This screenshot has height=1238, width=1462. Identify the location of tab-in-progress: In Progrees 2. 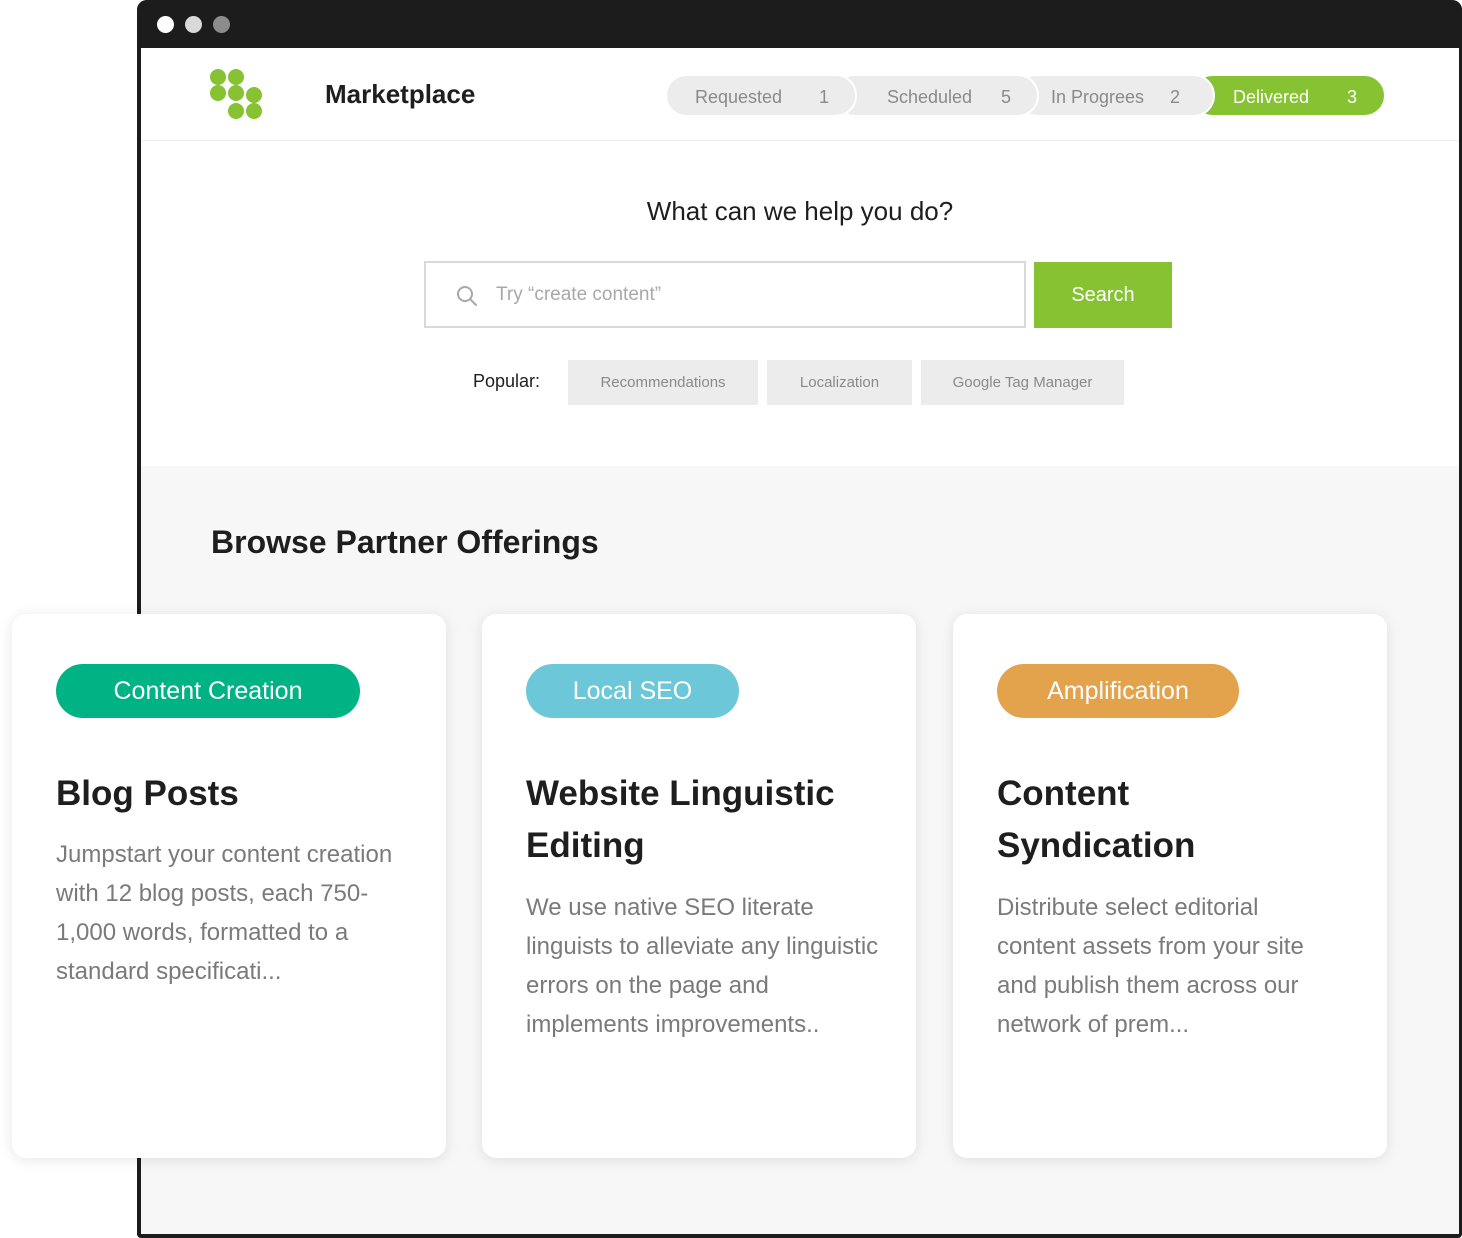
(1115, 95).